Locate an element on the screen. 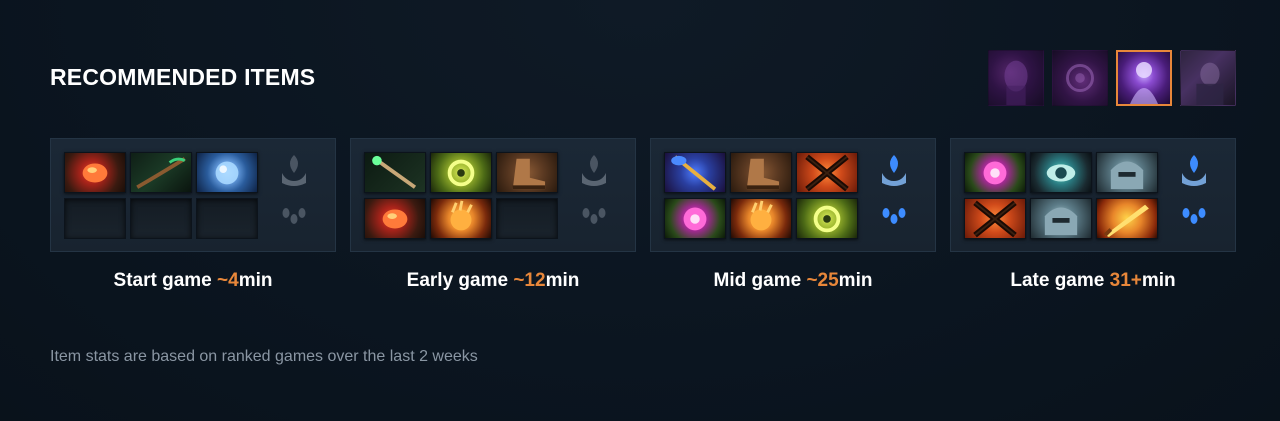  stage-3: Late game 31+min is located at coordinates (1093, 215).